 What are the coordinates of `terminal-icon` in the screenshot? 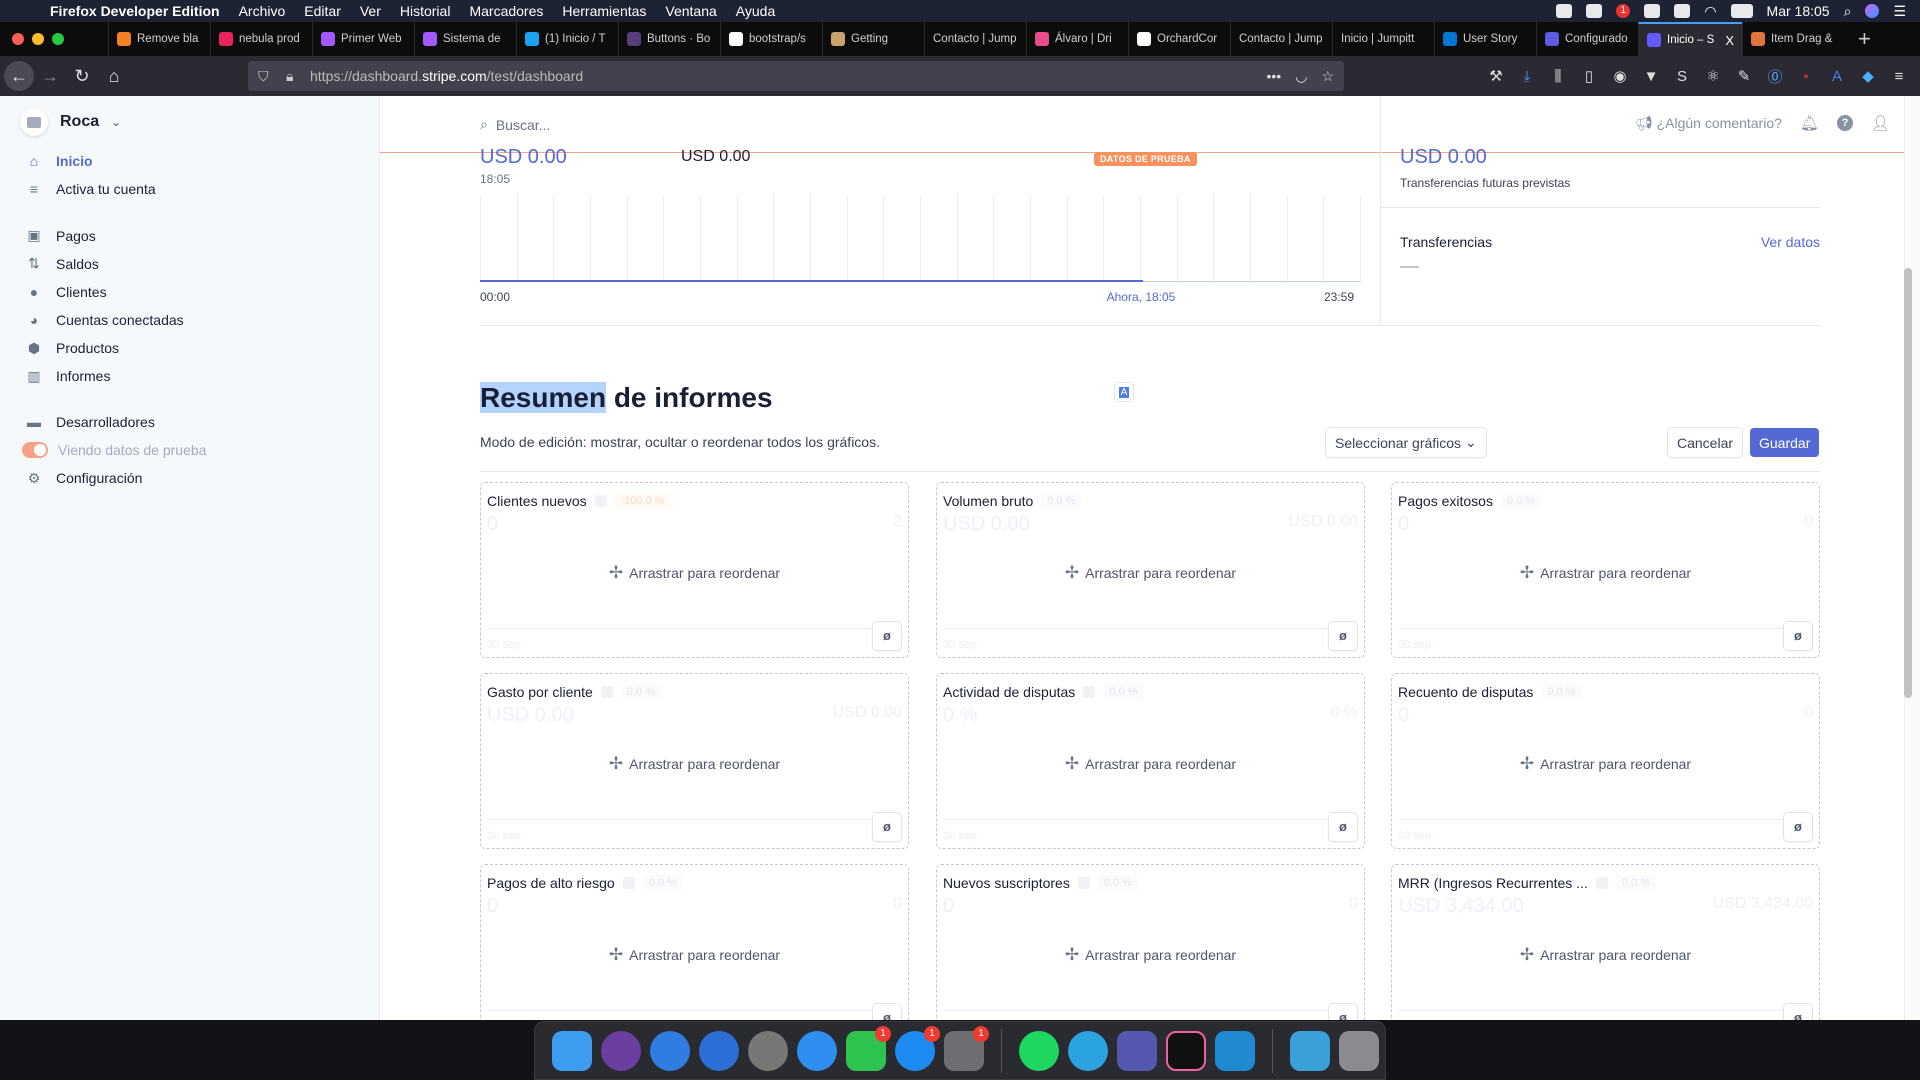 It's located at (1186, 1050).